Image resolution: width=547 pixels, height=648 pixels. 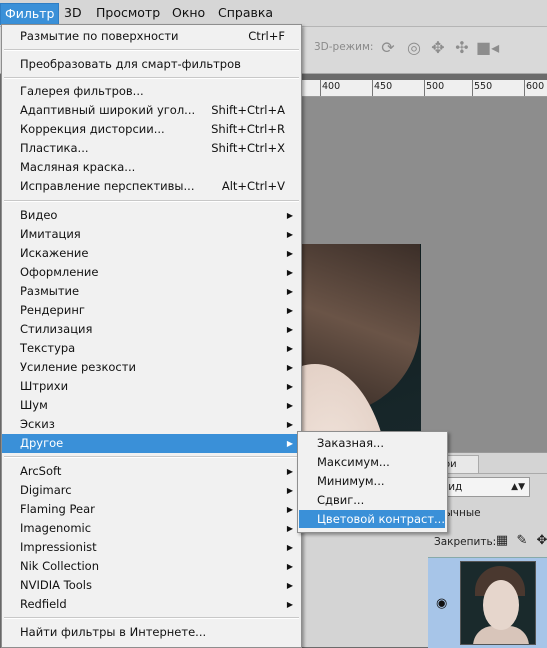 What do you see at coordinates (388, 48) in the screenshot?
I see `rotate-3d-icon: ⟳` at bounding box center [388, 48].